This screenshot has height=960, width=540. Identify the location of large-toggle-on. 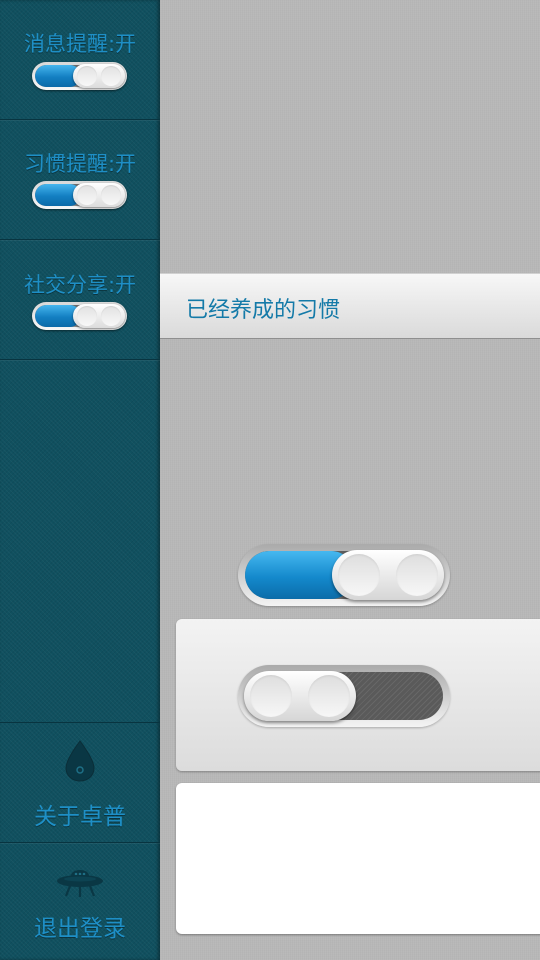
(344, 575).